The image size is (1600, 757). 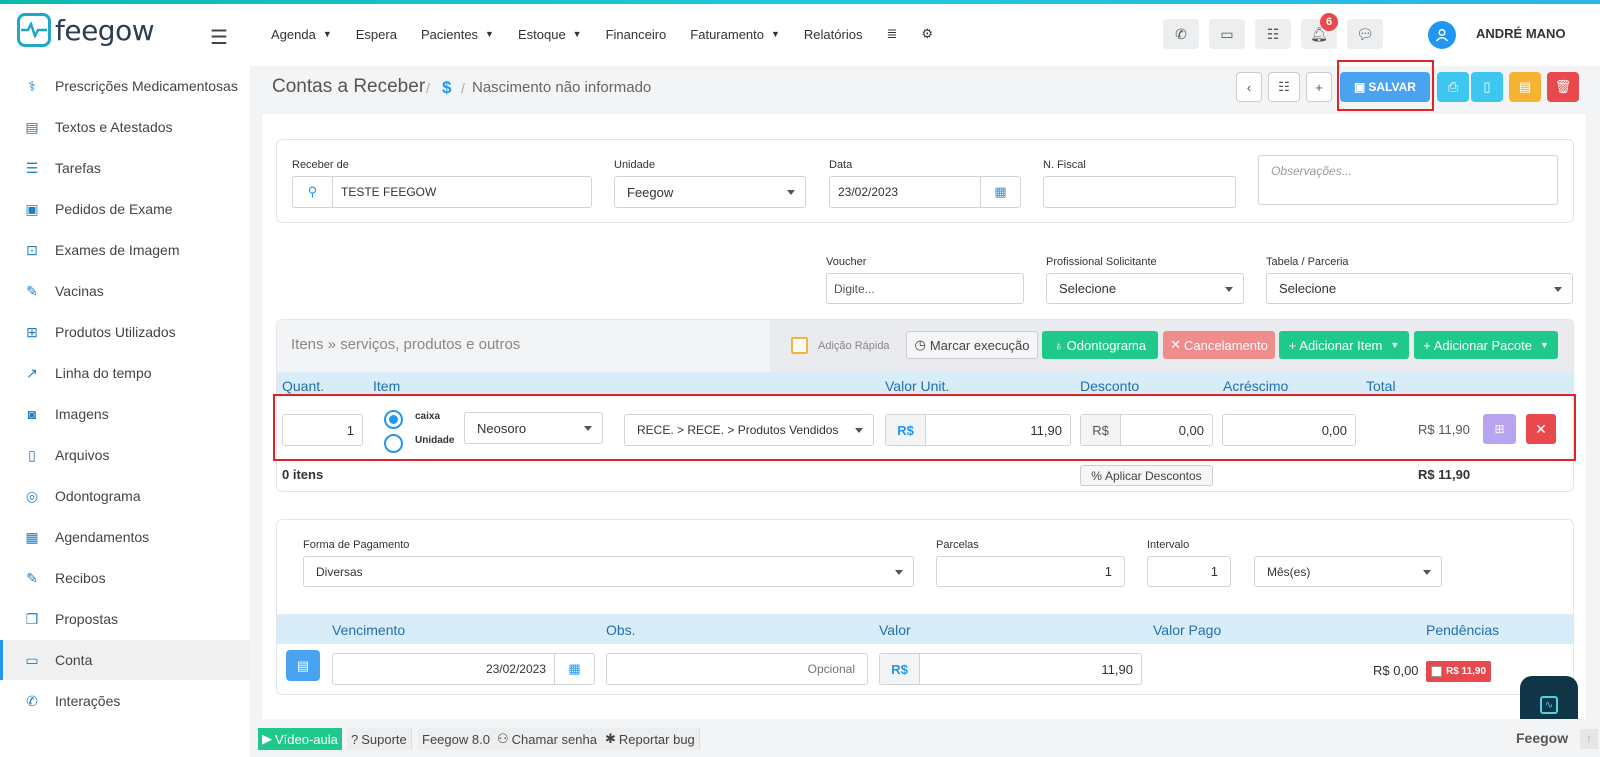 What do you see at coordinates (1589, 739) in the screenshot?
I see `scroll-top-button: ↑` at bounding box center [1589, 739].